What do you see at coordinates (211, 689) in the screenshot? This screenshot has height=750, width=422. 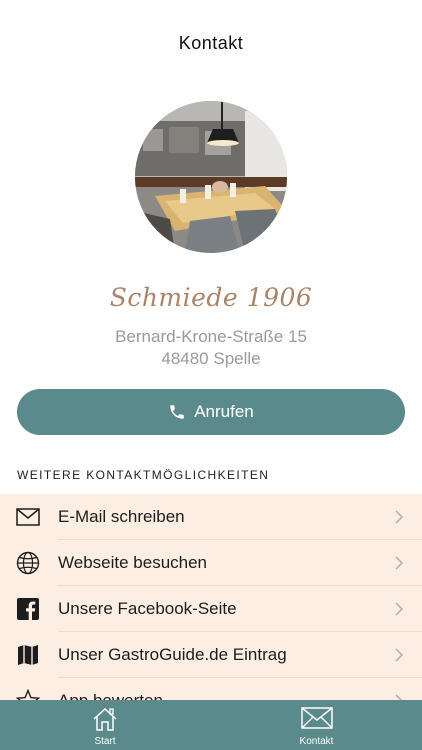 I see `list-item-rate-app: App bewerten` at bounding box center [211, 689].